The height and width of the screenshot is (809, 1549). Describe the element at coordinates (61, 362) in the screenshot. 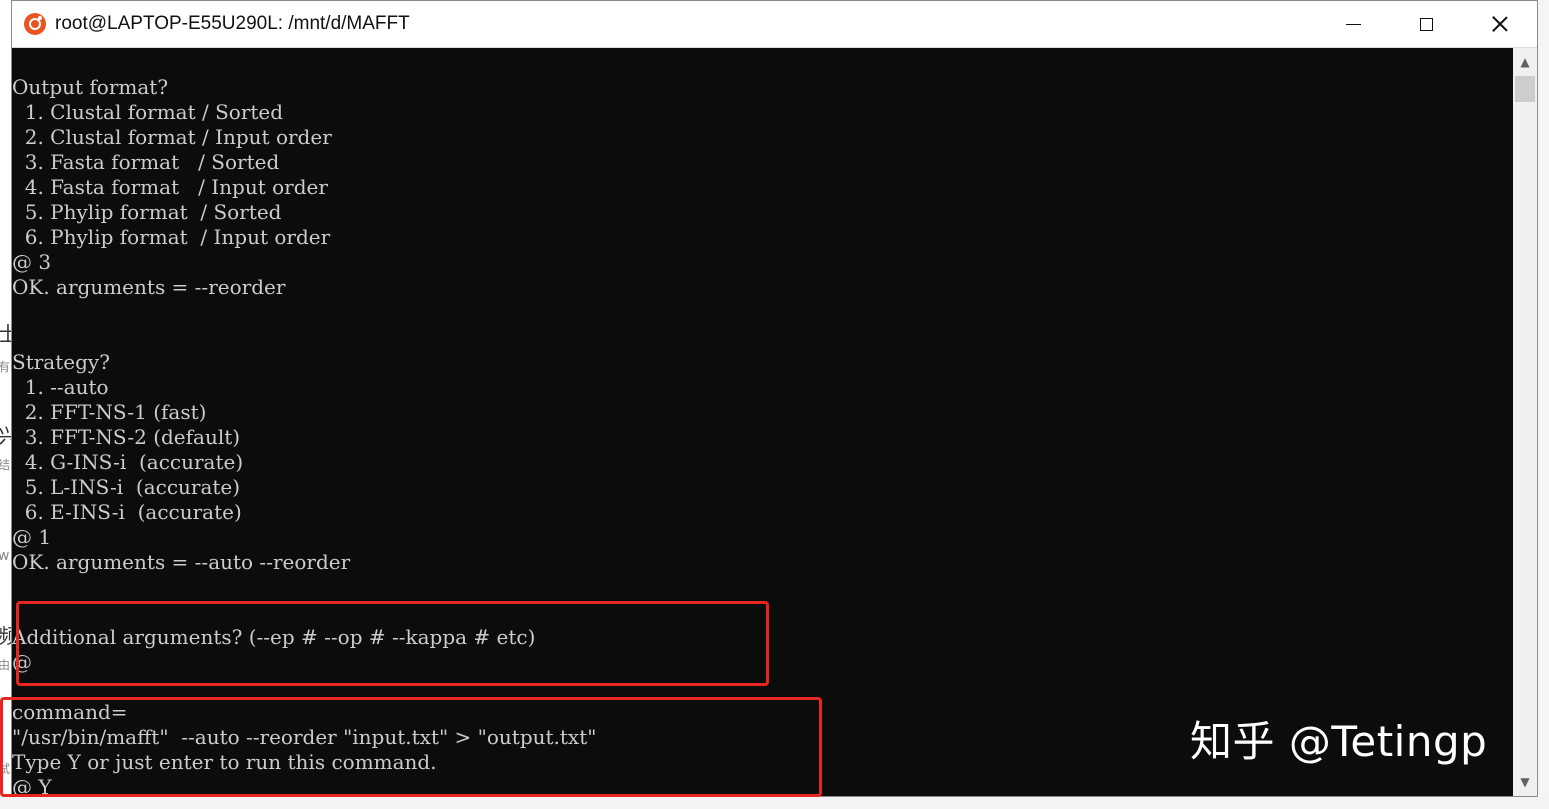

I see `terminal-line: Strategy?` at that location.